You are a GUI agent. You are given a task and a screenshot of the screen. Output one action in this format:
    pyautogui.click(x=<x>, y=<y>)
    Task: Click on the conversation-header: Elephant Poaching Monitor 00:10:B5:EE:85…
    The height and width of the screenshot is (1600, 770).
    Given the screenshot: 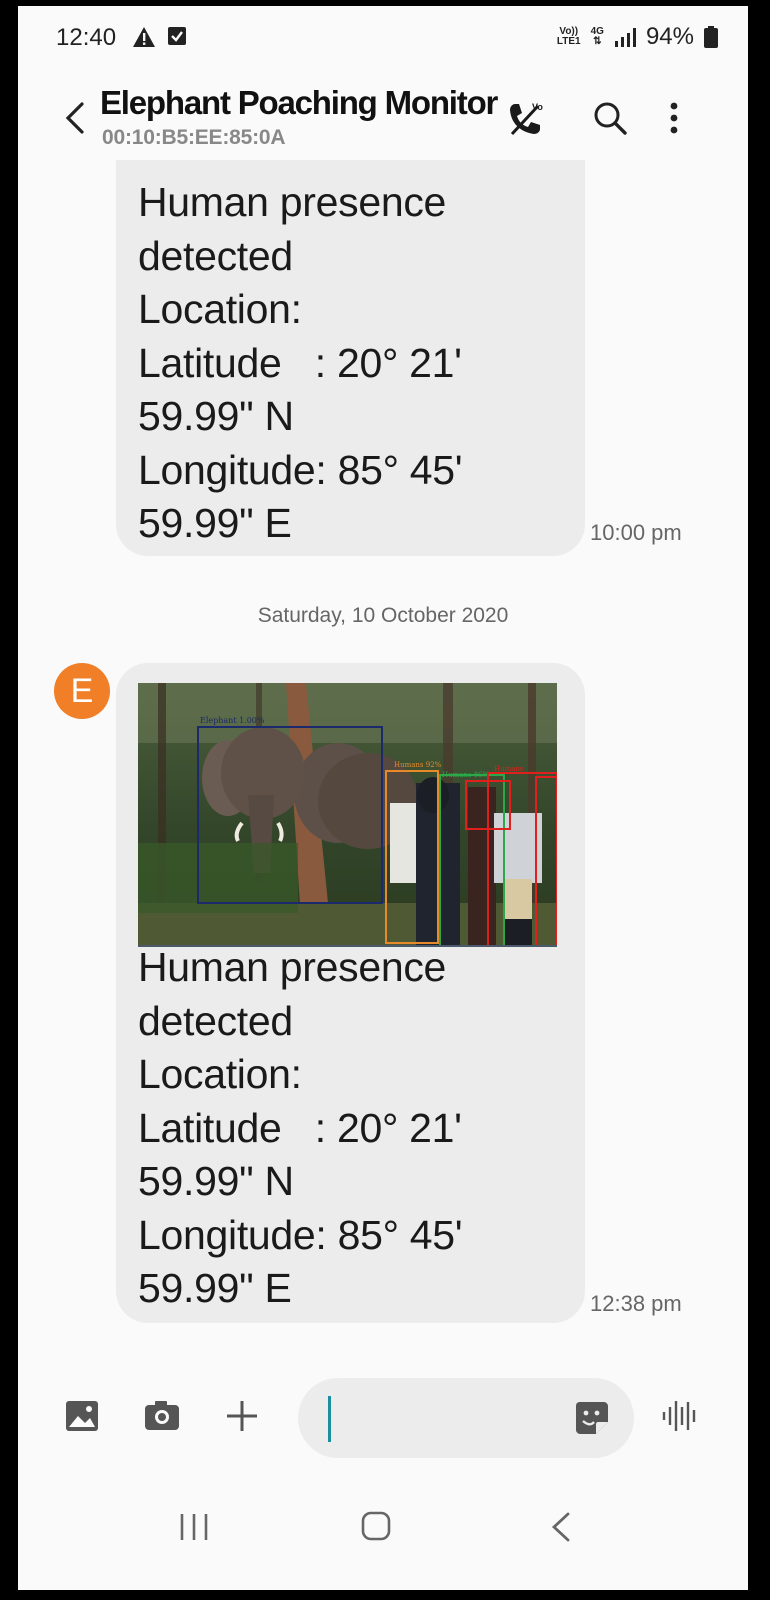 What is the action you would take?
    pyautogui.click(x=383, y=114)
    